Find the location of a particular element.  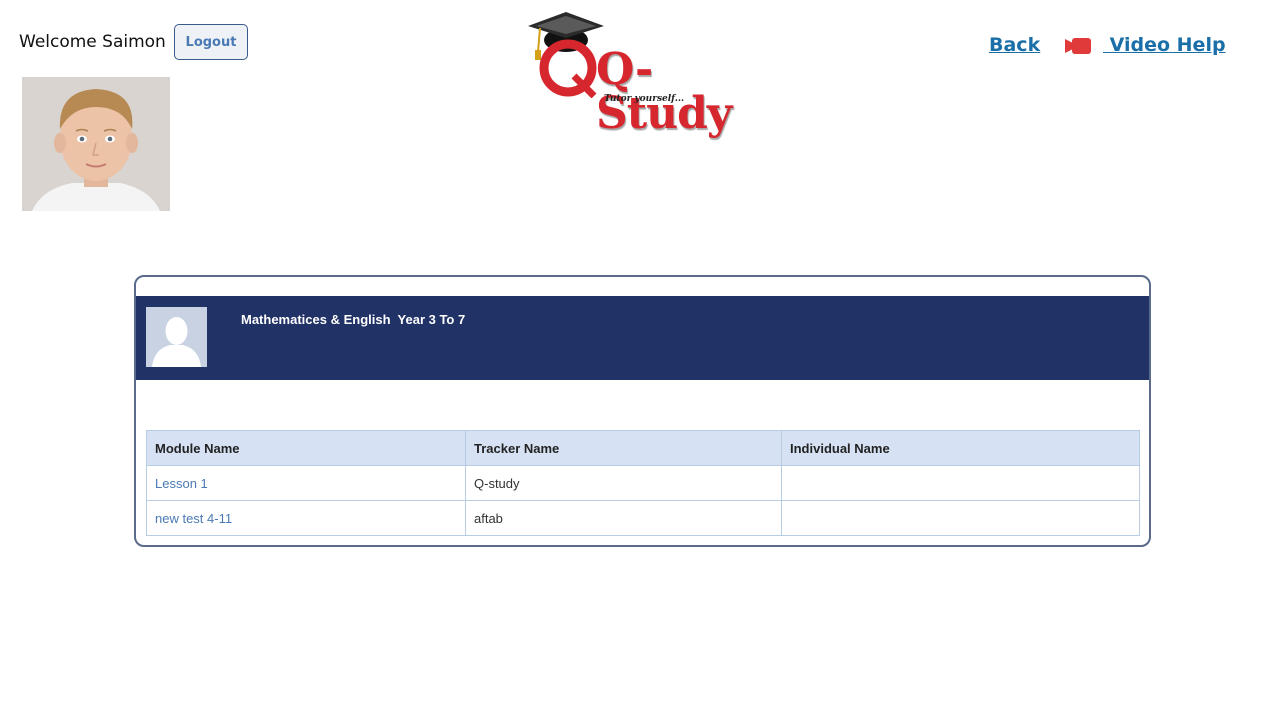

table-row: Lesson 1 Q-study is located at coordinates (643, 483).